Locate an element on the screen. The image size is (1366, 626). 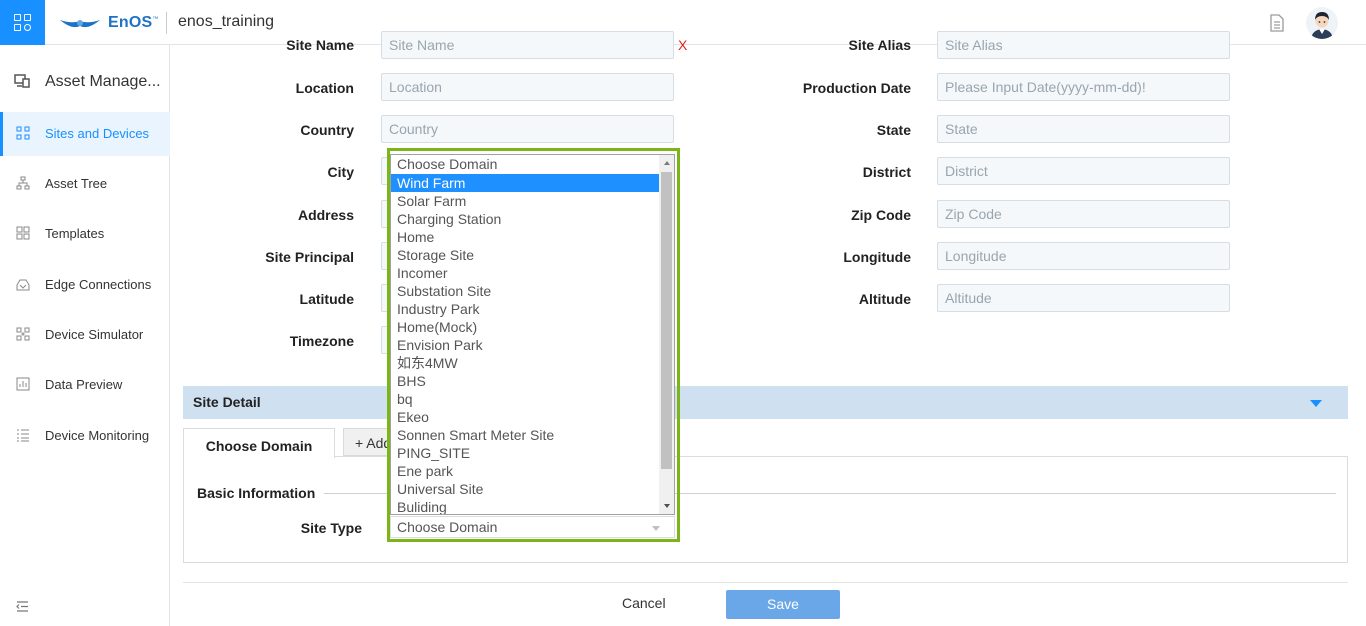
site-name-label: Site Name is located at coordinates (320, 45).